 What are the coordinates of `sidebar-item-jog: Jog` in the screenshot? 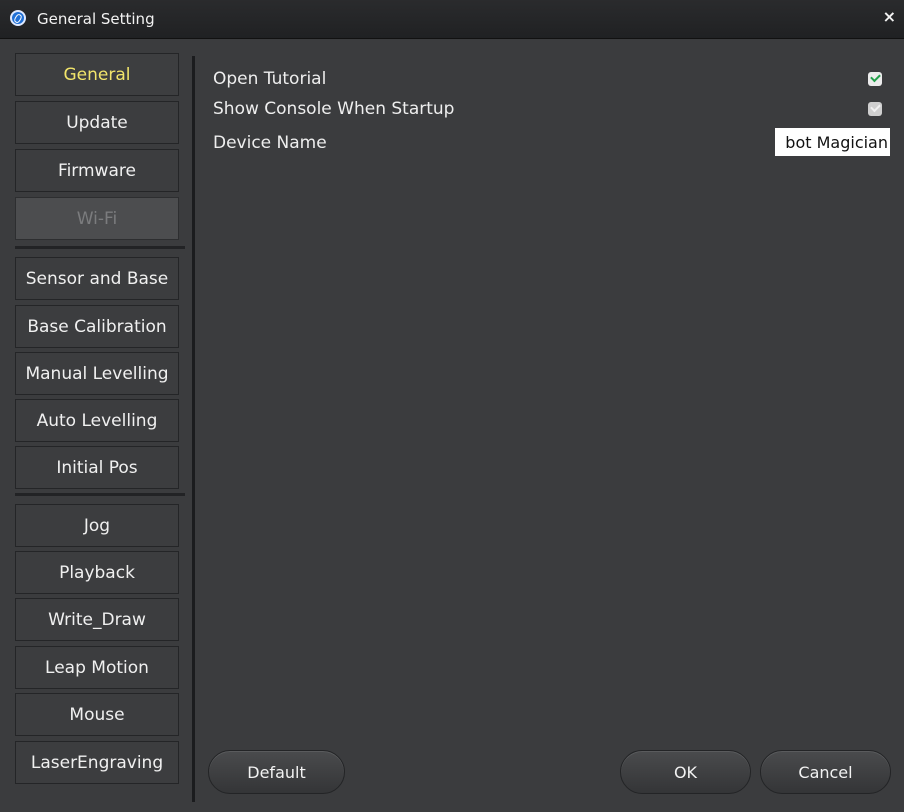 It's located at (97, 525).